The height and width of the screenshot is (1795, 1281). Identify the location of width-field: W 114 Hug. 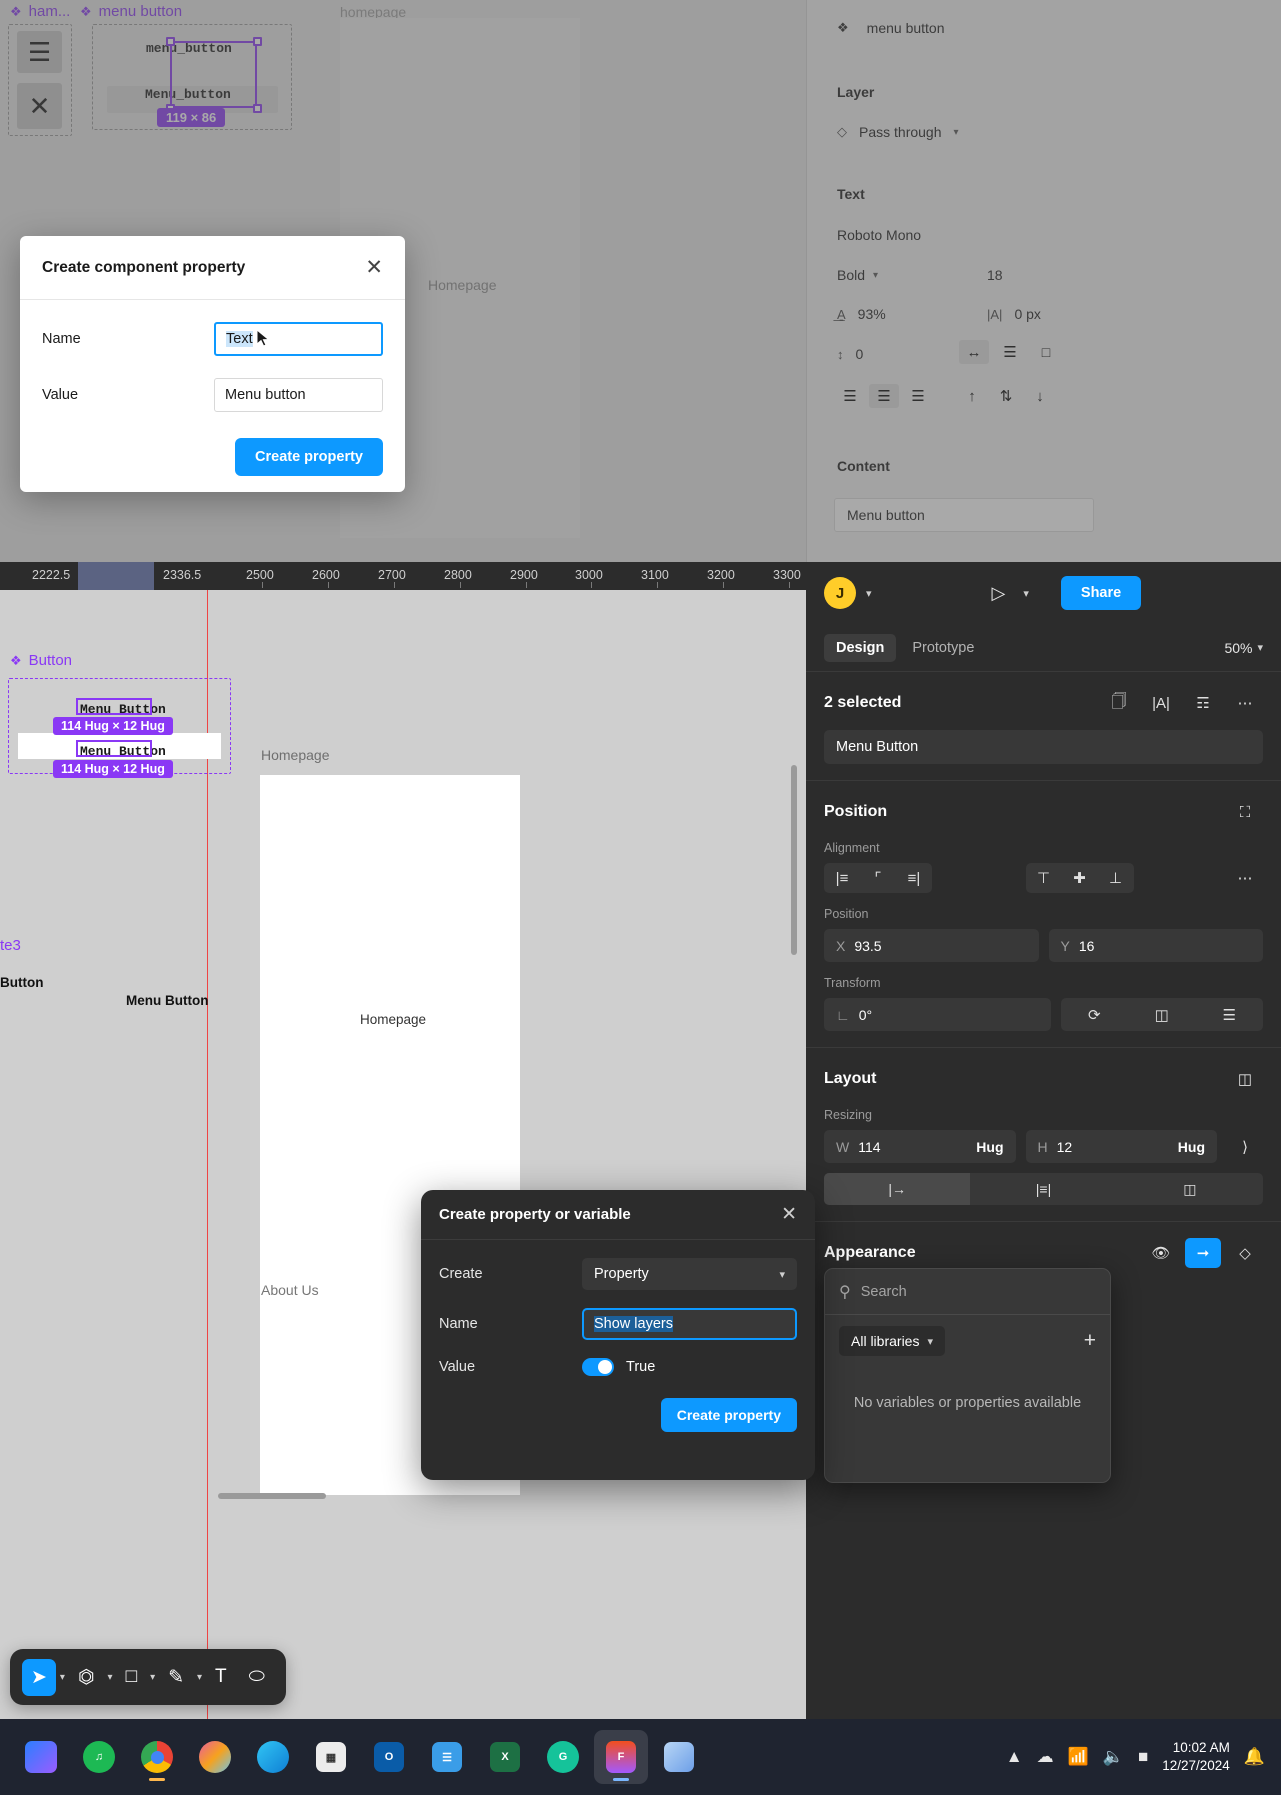
(920, 1146).